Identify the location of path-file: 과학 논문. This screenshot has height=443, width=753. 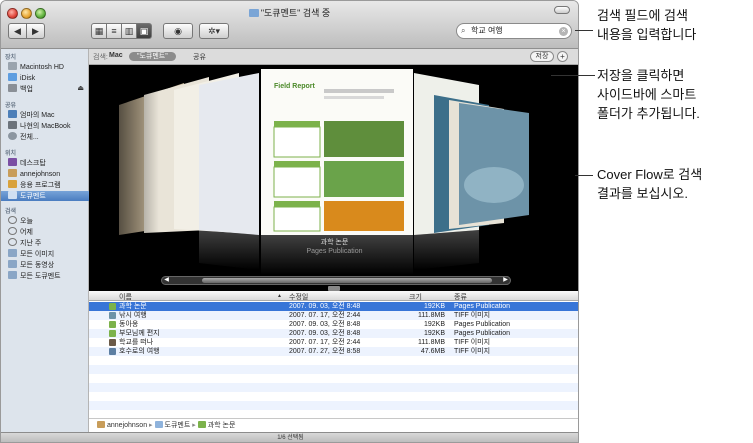
(222, 425).